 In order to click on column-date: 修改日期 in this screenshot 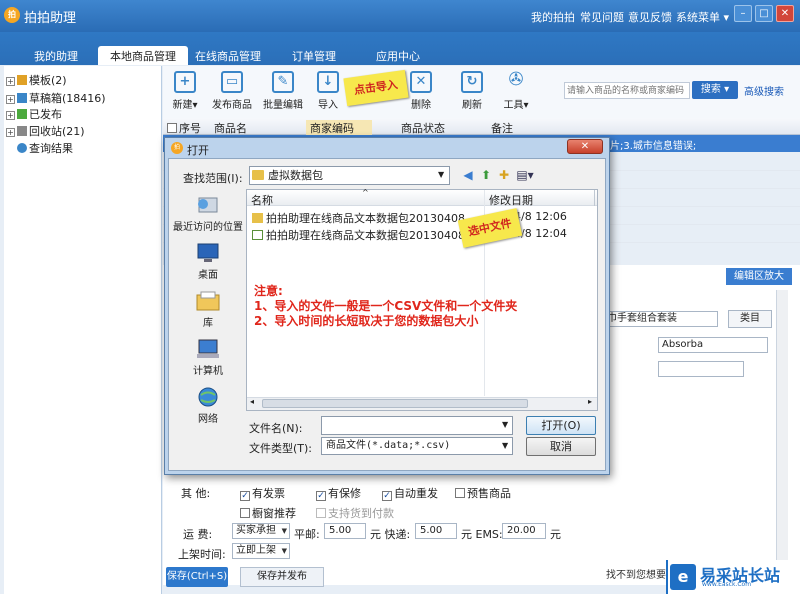, I will do `click(511, 200)`.